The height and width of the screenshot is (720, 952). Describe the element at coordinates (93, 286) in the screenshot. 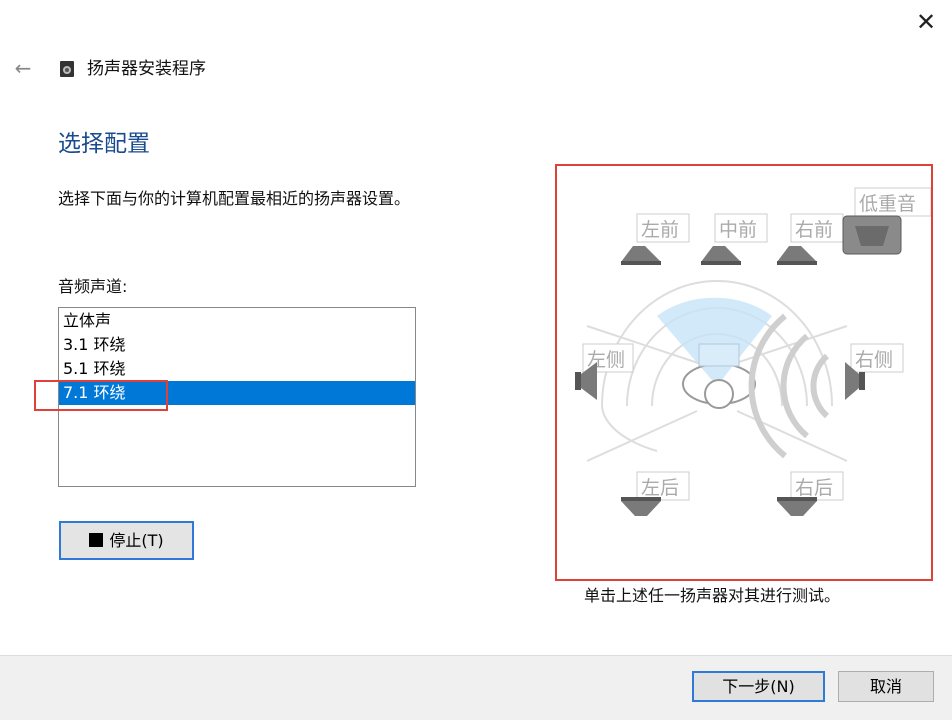

I see `channels-label: 音频声道:` at that location.